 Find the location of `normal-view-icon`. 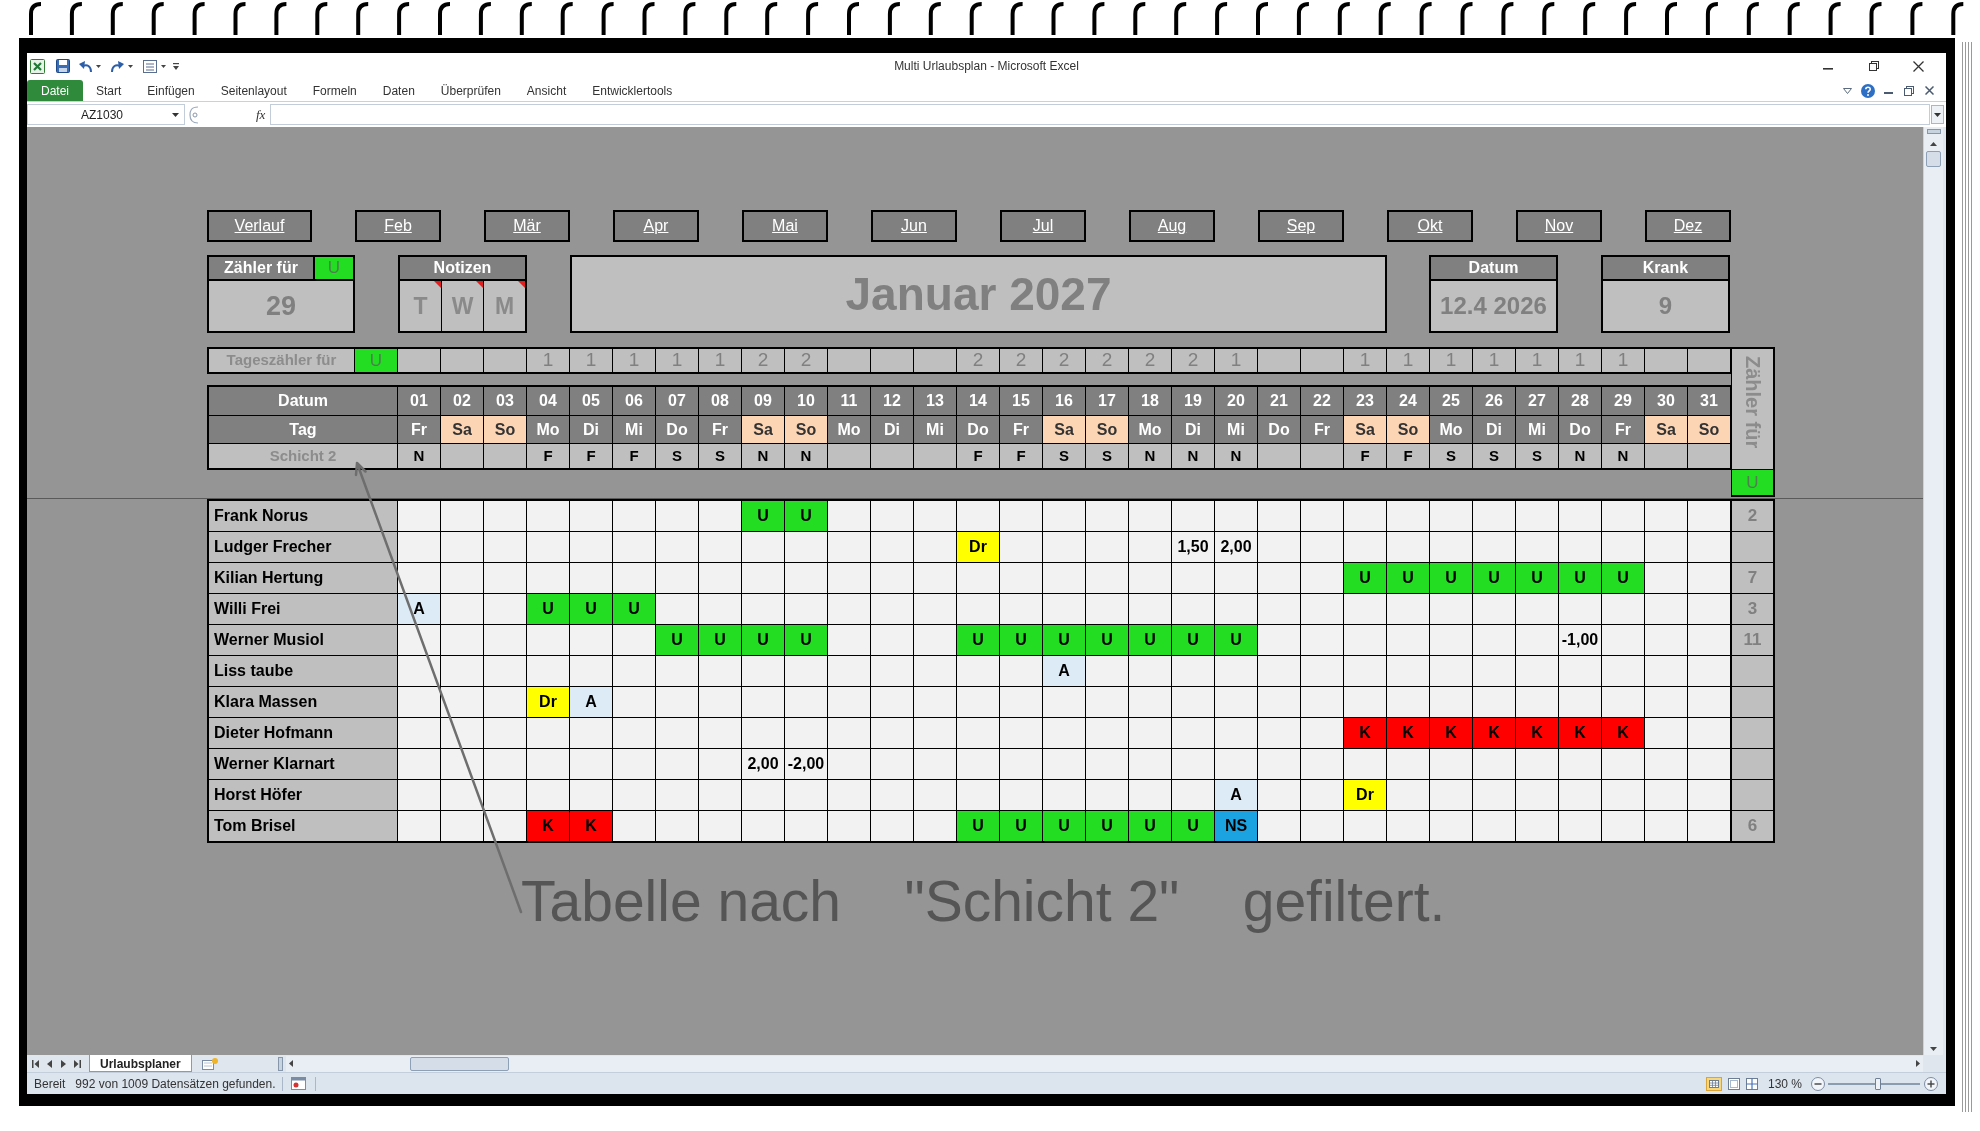

normal-view-icon is located at coordinates (1713, 1083).